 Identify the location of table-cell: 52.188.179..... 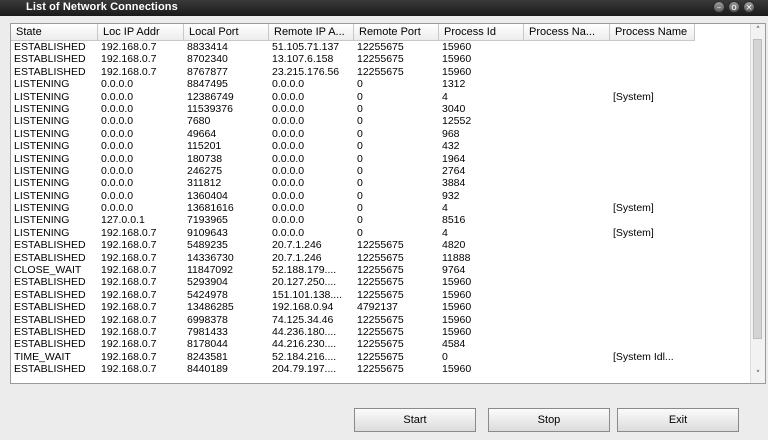
(304, 270).